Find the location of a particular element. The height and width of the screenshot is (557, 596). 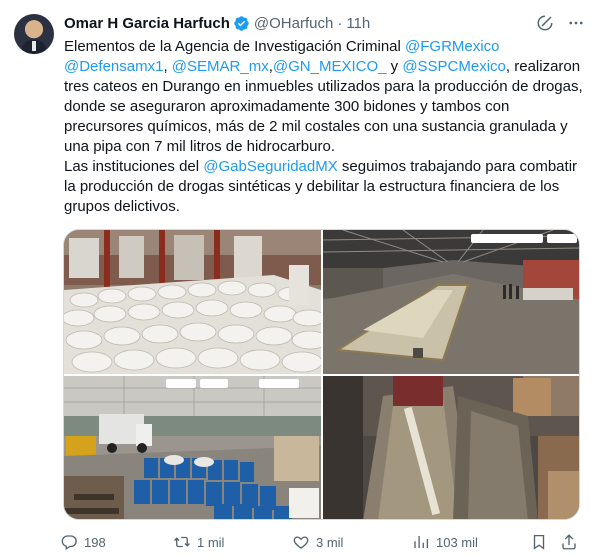

share-button is located at coordinates (572, 542).